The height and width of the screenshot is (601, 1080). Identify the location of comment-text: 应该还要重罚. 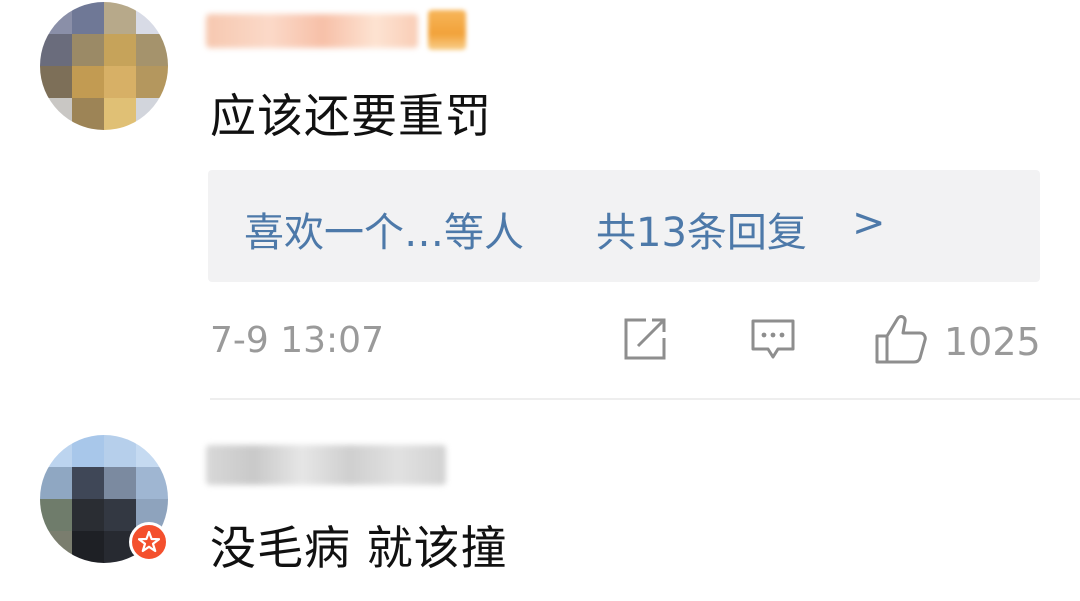
(351, 116).